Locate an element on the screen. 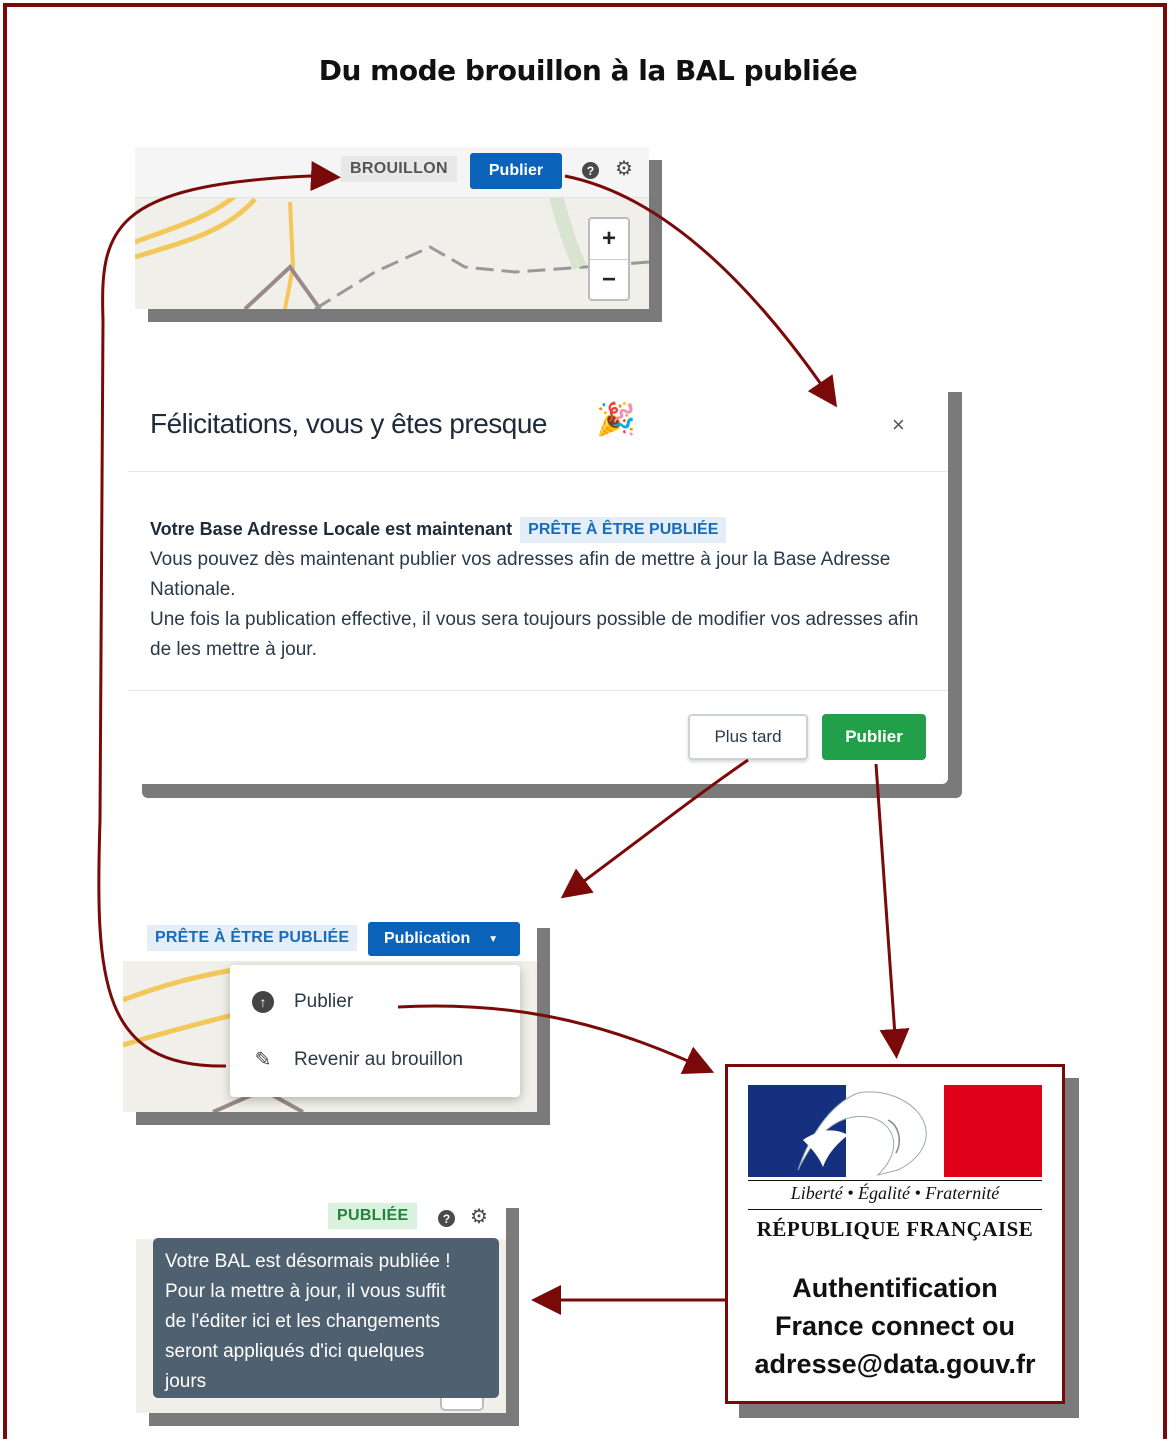  zoom-control: + − is located at coordinates (609, 259).